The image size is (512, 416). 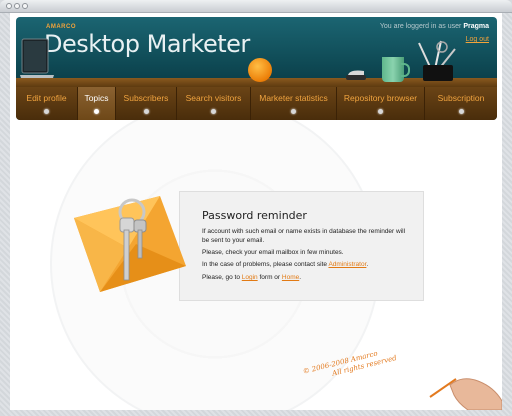 What do you see at coordinates (381, 103) in the screenshot?
I see `nav-repository-browser: Repository browser` at bounding box center [381, 103].